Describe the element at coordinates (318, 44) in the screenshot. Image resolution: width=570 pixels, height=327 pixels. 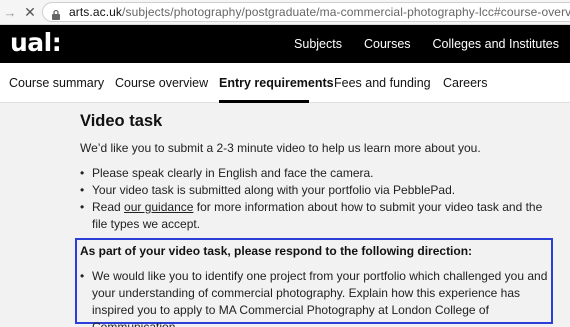
I see `nav-subjects: Subjects` at that location.